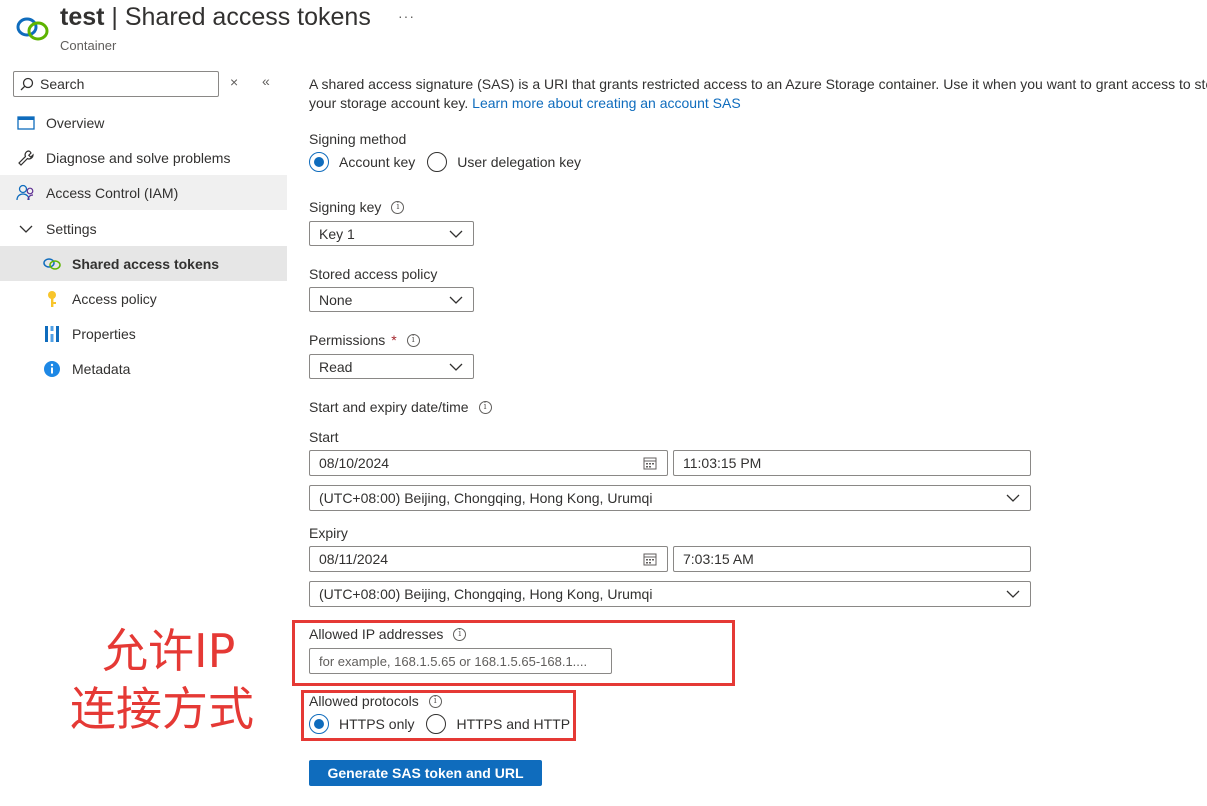 The image size is (1207, 806). What do you see at coordinates (519, 162) in the screenshot?
I see `user-delegation-key-label: User delegation key` at bounding box center [519, 162].